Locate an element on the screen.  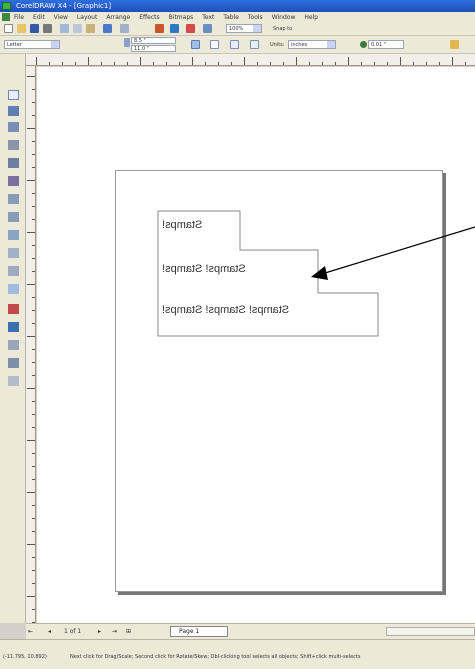
shape-tool-icon is located at coordinates (13, 111).